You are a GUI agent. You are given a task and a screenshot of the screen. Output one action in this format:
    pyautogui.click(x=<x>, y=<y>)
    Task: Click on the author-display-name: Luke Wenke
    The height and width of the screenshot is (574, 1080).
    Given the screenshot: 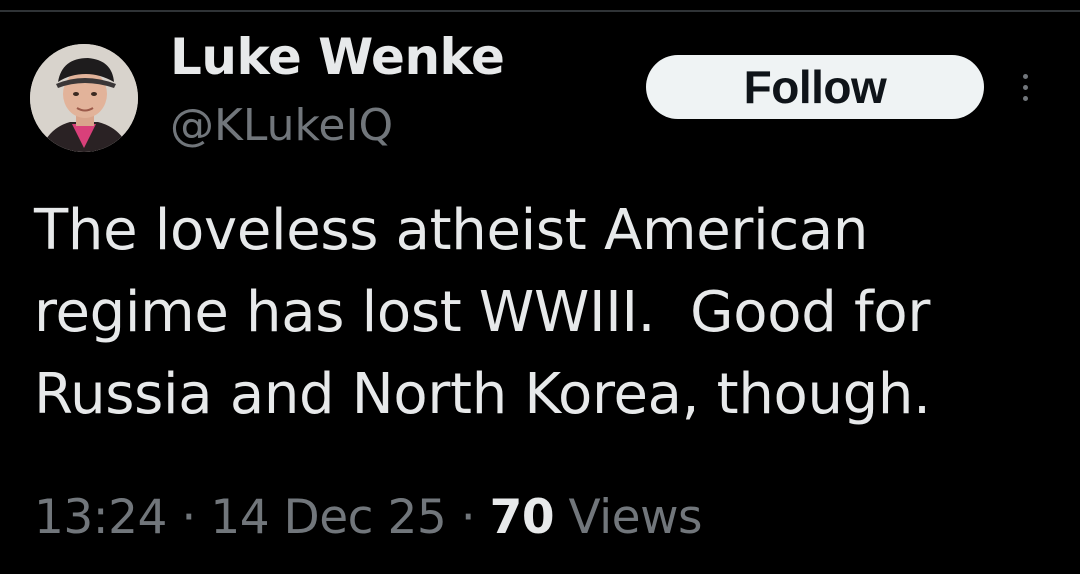 What is the action you would take?
    pyautogui.click(x=337, y=57)
    